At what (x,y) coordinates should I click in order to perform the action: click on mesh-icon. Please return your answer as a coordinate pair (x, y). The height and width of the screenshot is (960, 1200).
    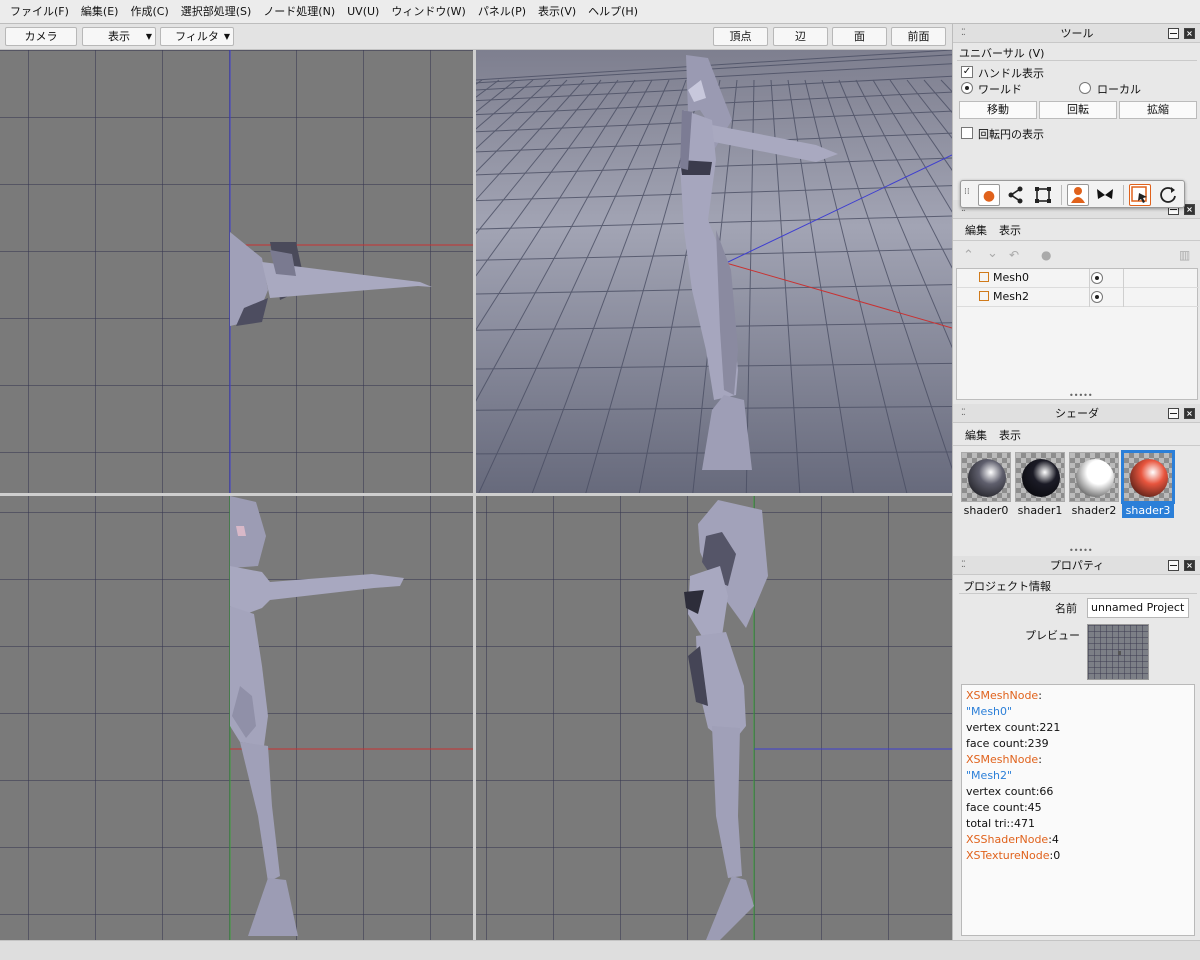
    Looking at the image, I should click on (984, 277).